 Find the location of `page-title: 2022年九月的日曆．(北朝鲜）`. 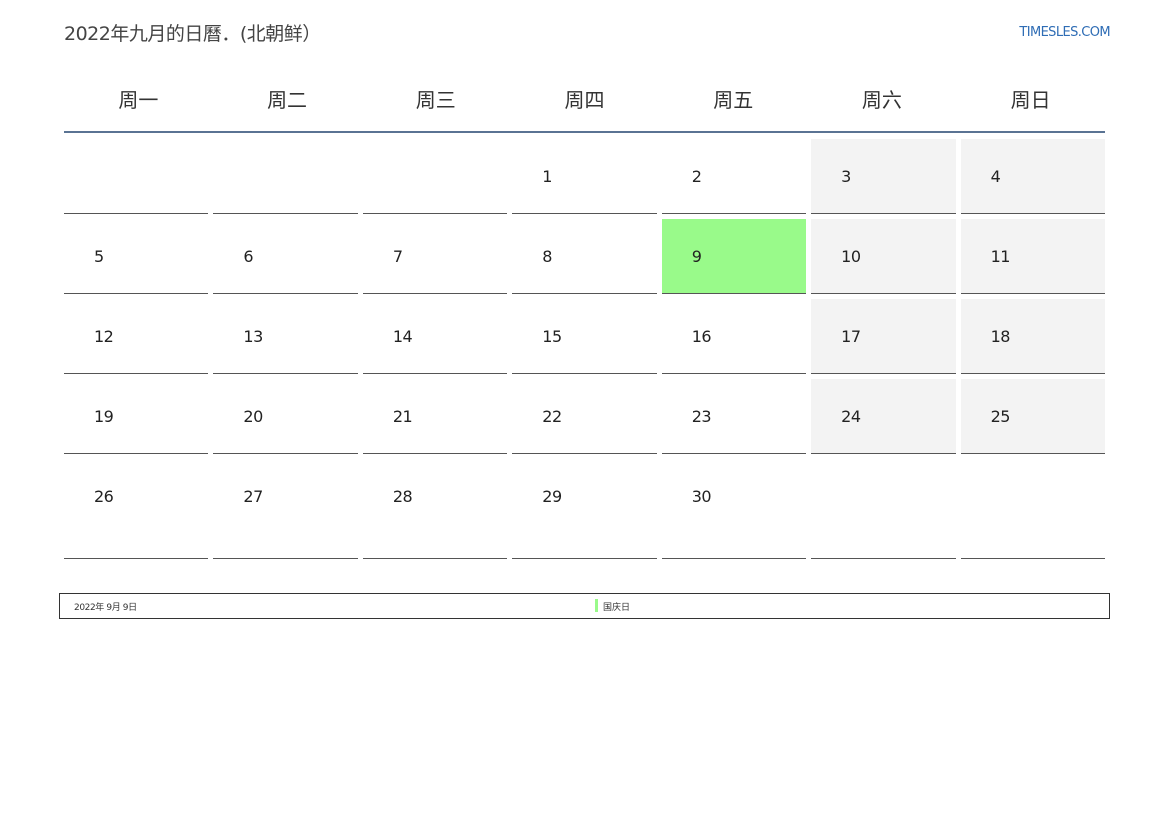

page-title: 2022年九月的日曆．(北朝鲜） is located at coordinates (192, 34).